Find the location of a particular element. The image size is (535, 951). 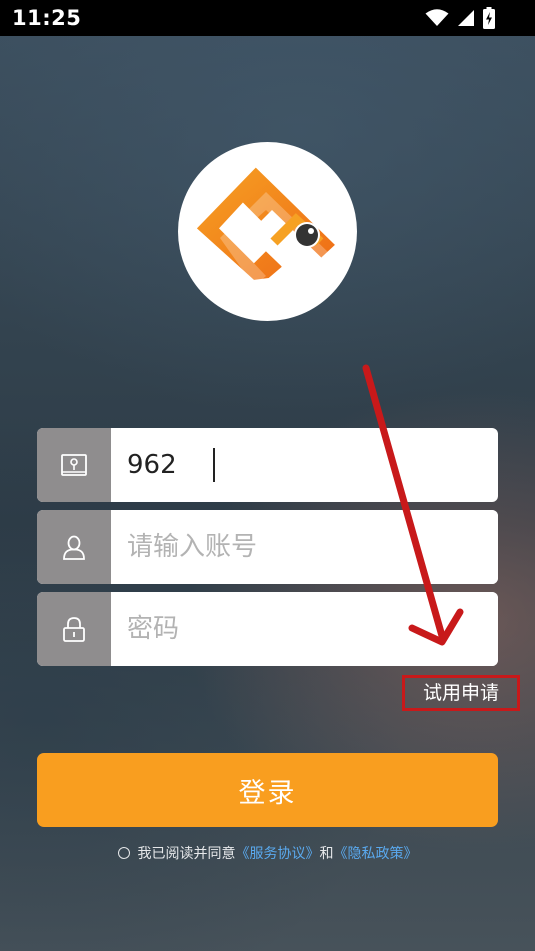

user-icon is located at coordinates (74, 547).